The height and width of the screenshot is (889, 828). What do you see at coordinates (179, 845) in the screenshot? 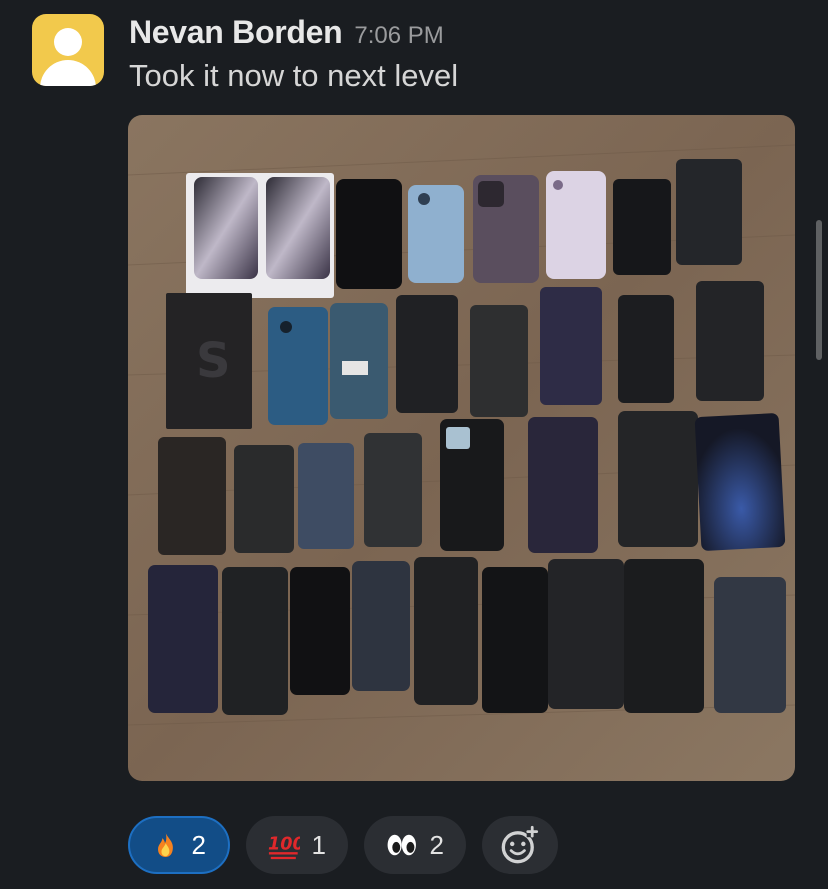
I see `reaction-fire: 2` at bounding box center [179, 845].